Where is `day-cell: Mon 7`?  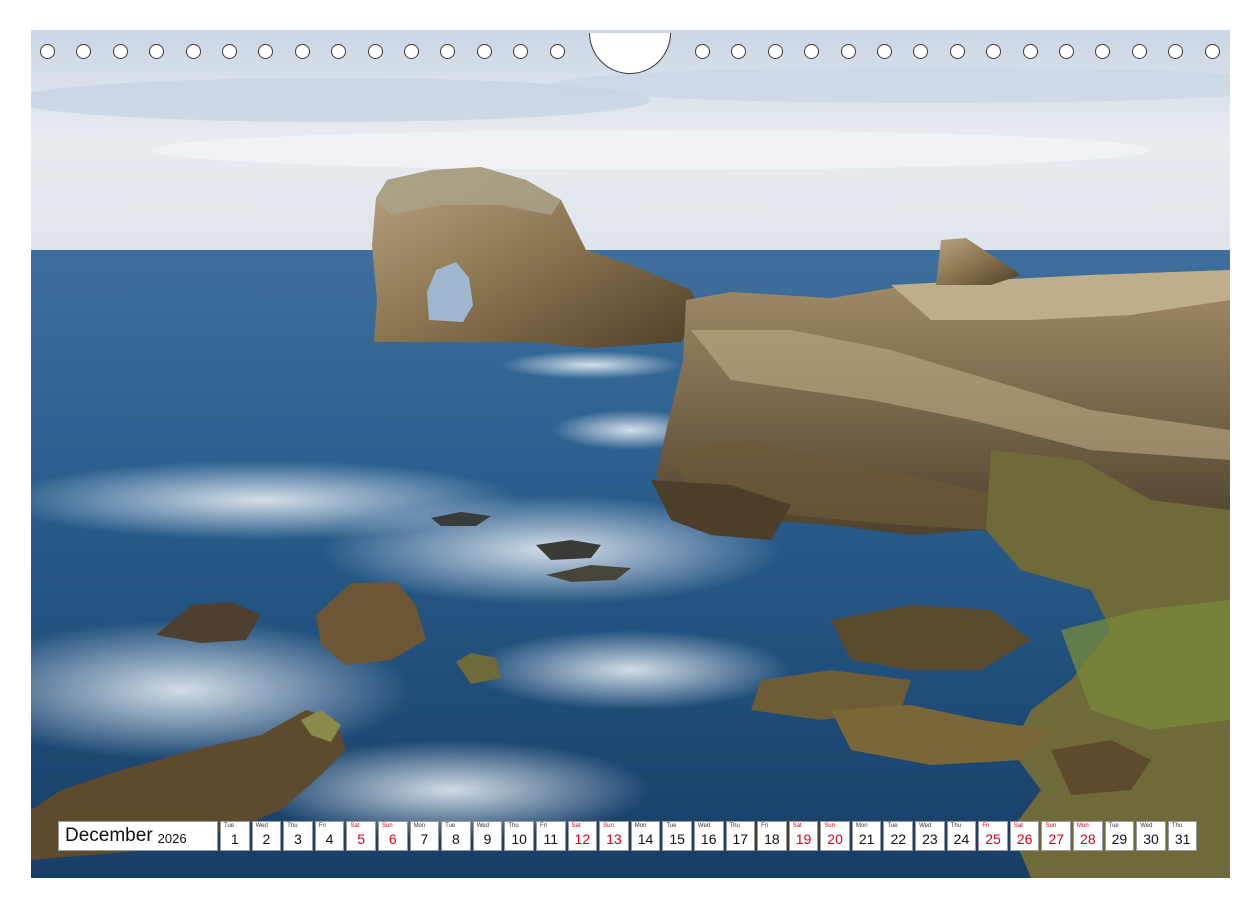 day-cell: Mon 7 is located at coordinates (424, 836).